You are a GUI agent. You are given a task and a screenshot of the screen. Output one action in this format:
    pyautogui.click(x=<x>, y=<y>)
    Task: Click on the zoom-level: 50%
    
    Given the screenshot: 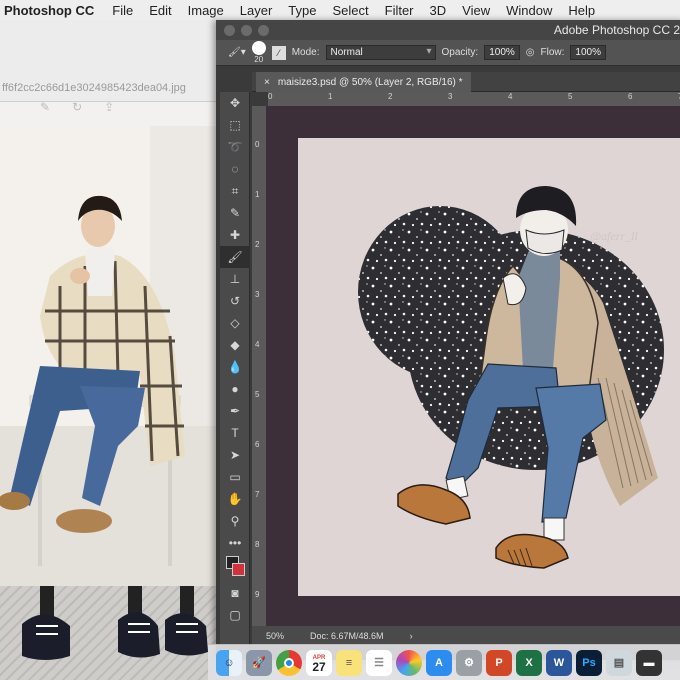 What is the action you would take?
    pyautogui.click(x=275, y=636)
    